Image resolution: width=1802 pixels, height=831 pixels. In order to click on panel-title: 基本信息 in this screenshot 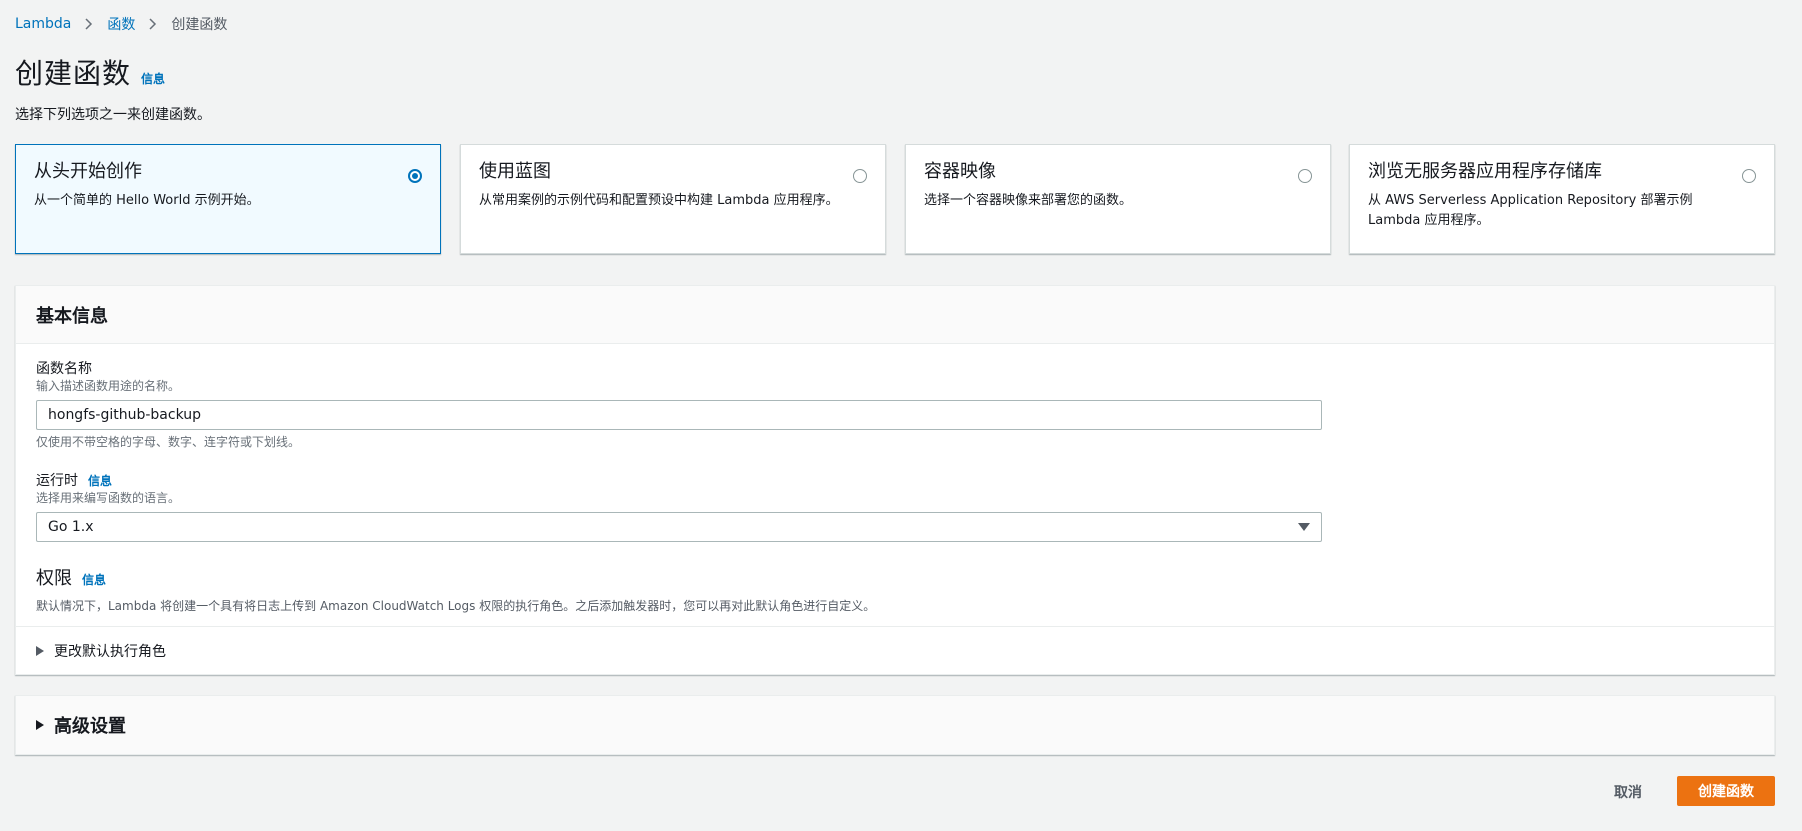, I will do `click(72, 316)`.